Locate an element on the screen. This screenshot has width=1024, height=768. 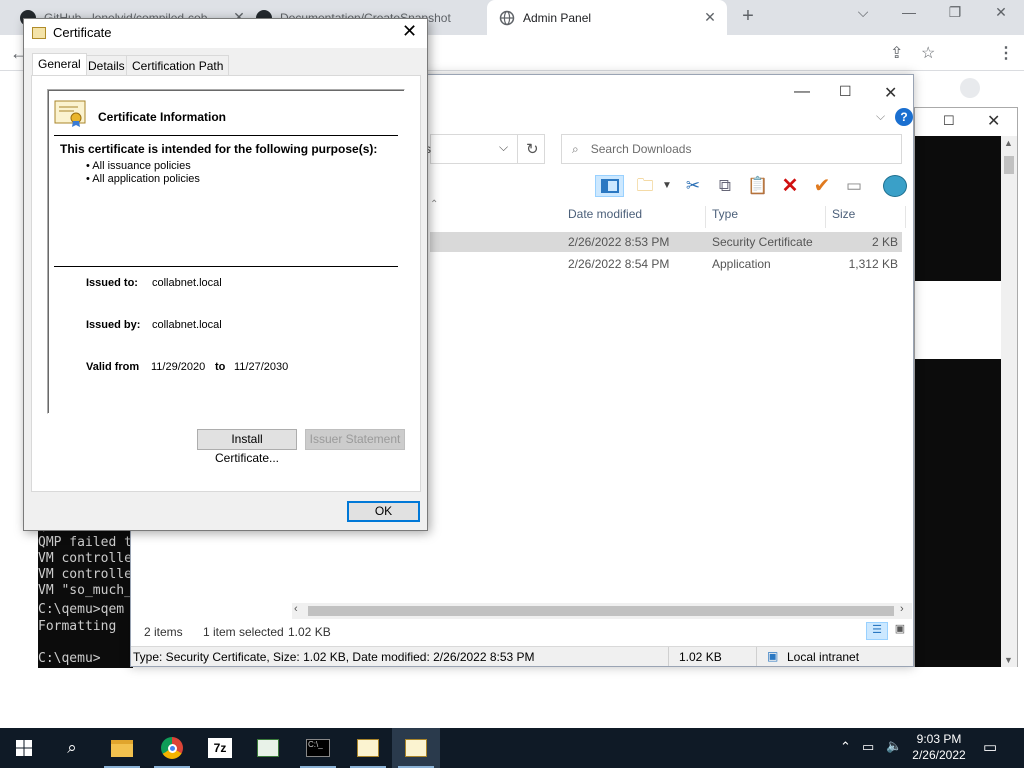
purpose-item: • All issuance policies is located at coordinates (138, 166).